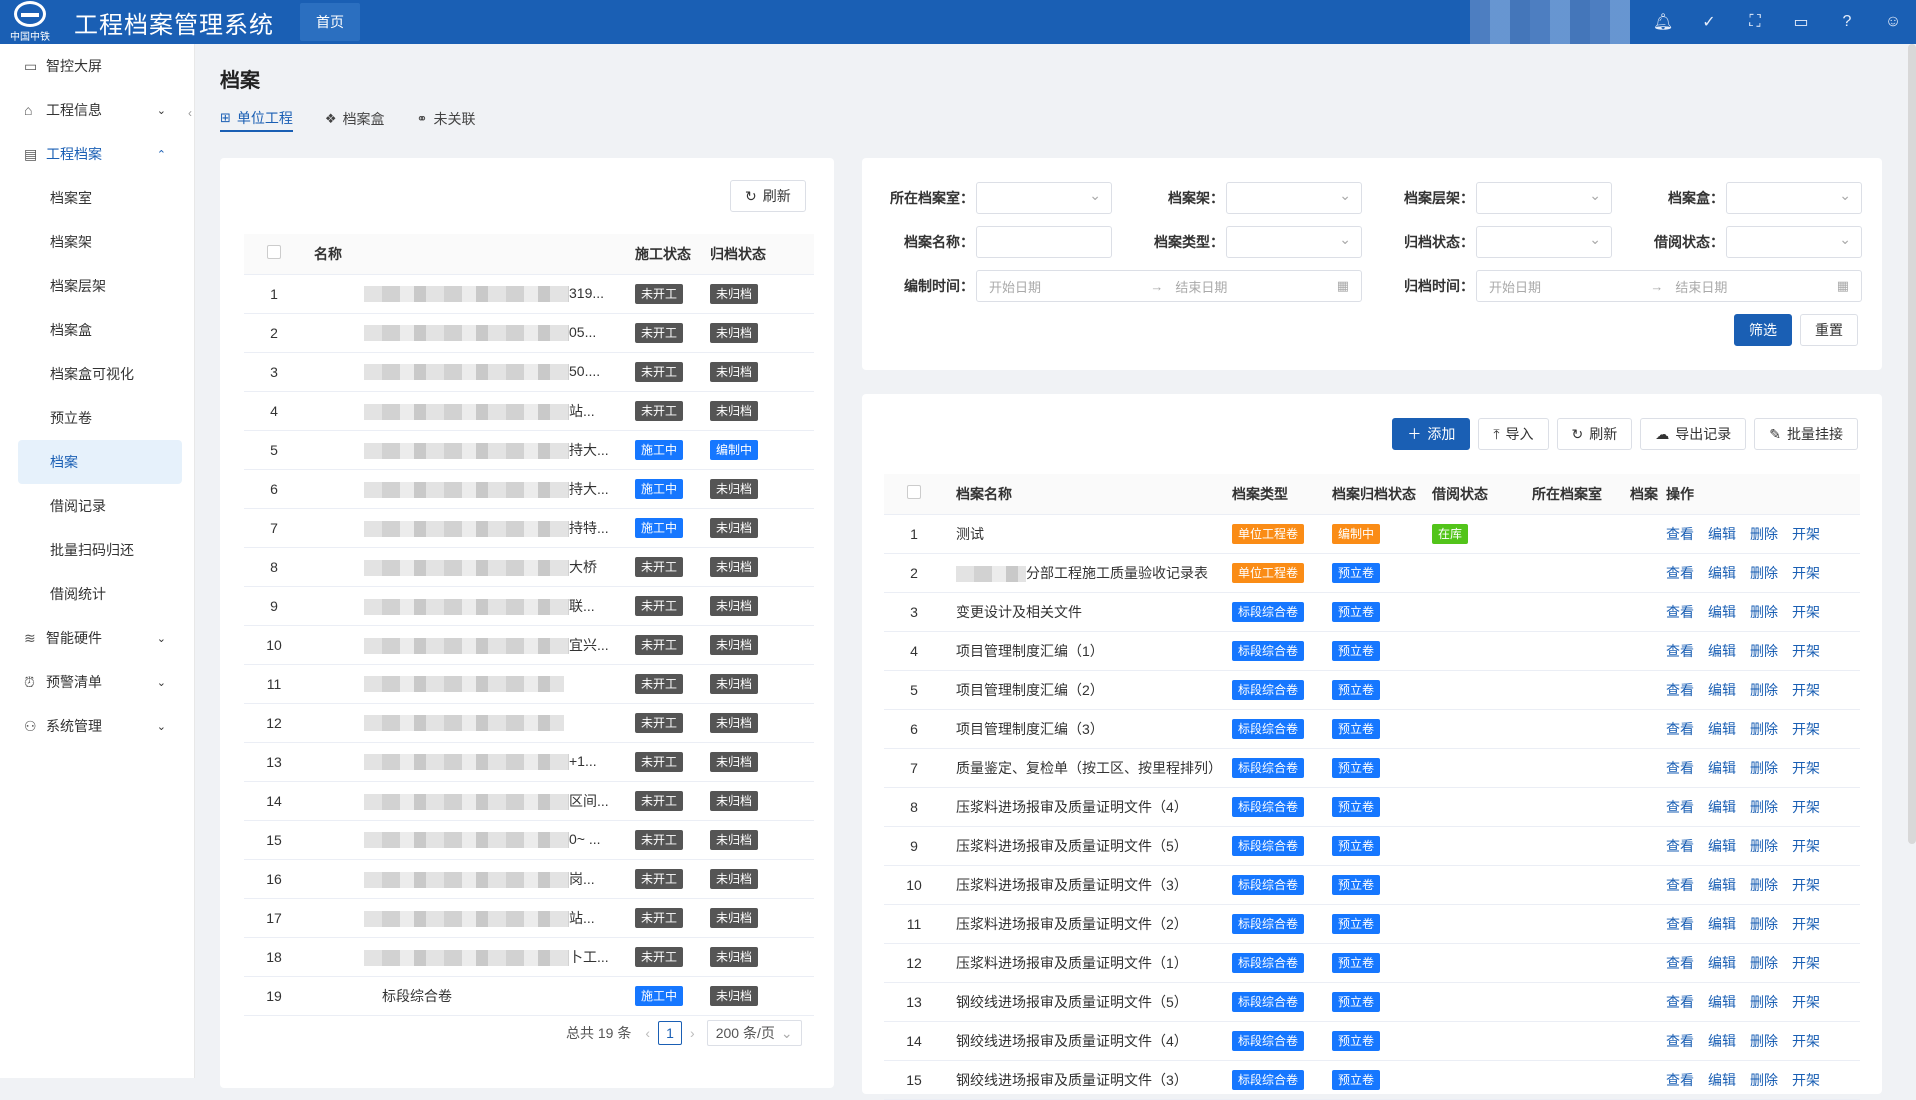 The width and height of the screenshot is (1916, 1100). Describe the element at coordinates (529, 450) in the screenshot. I see `table-row: 5 持大... 施工中 编制中` at that location.